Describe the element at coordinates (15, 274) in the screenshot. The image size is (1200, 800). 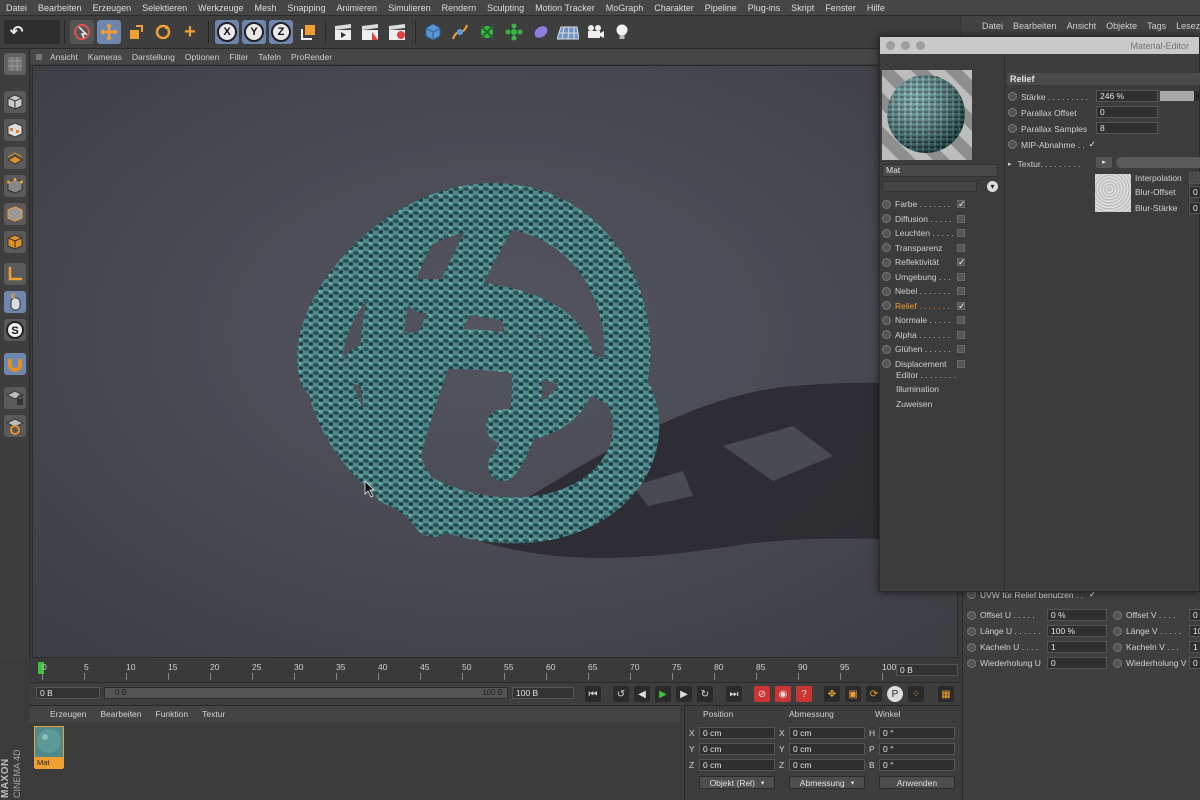
I see `axis-mode-button` at that location.